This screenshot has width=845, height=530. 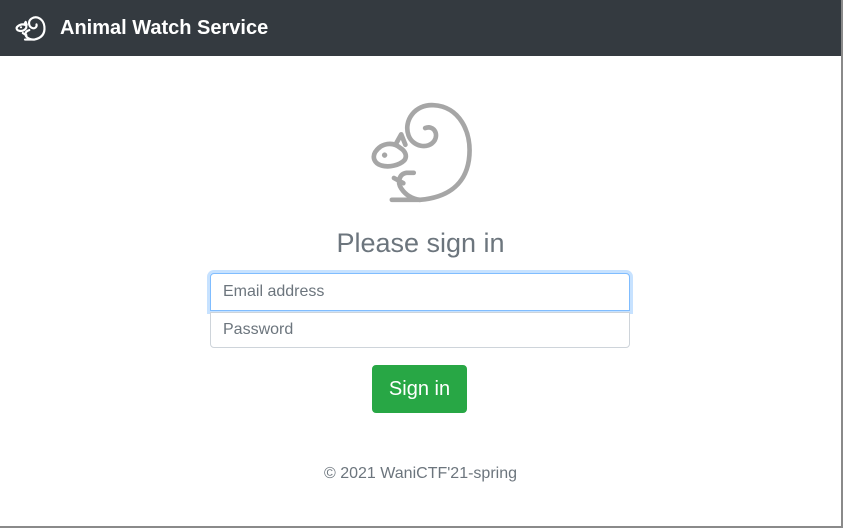 What do you see at coordinates (420, 243) in the screenshot?
I see `page-title: Please sign in` at bounding box center [420, 243].